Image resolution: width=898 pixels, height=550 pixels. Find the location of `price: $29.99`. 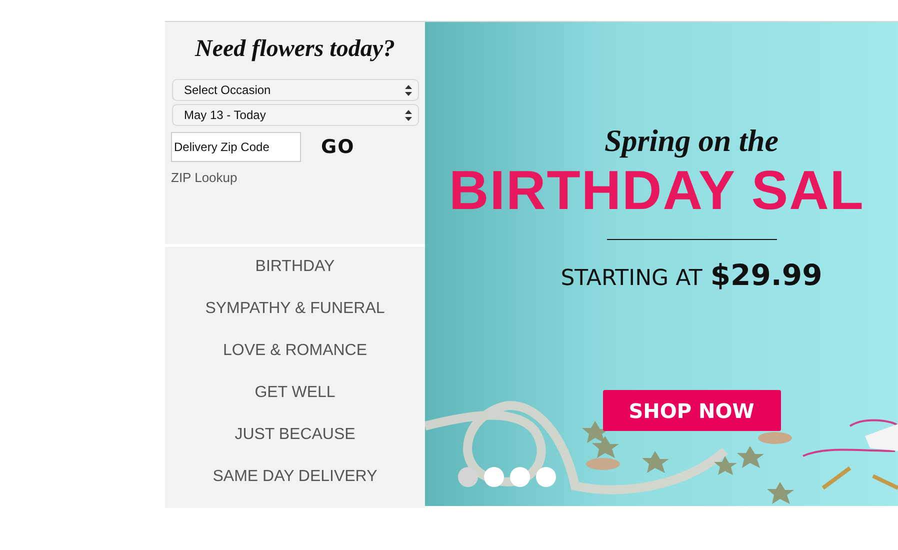

price: $29.99 is located at coordinates (766, 275).